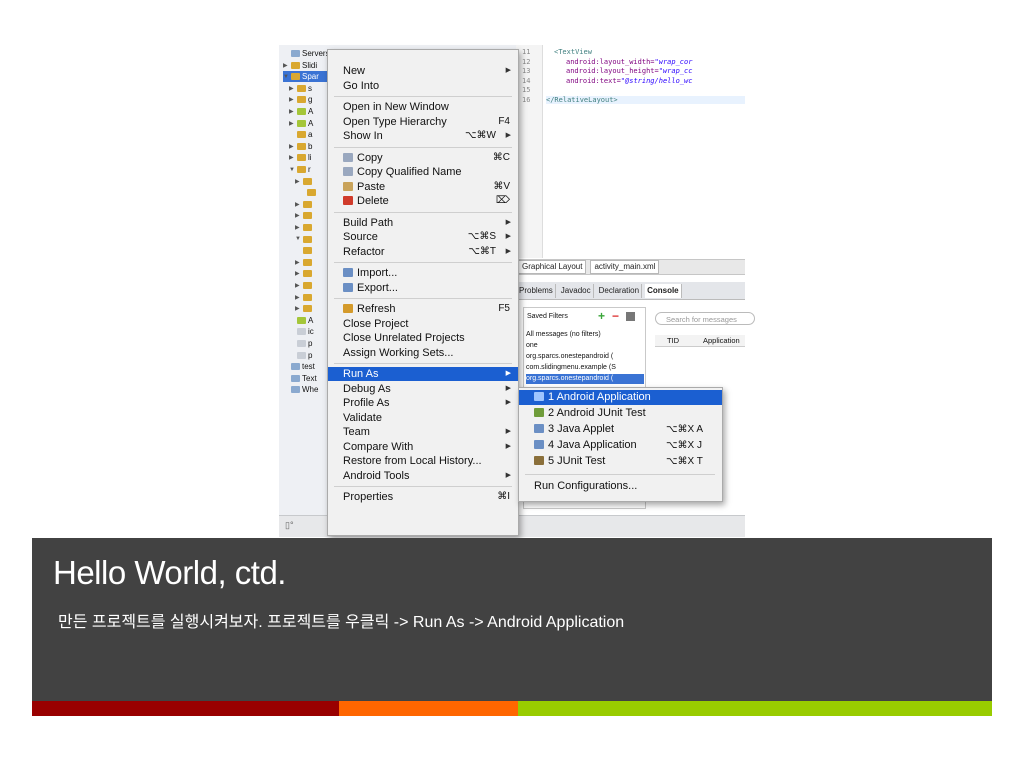  I want to click on code-line: <TextView, so click(573, 52).